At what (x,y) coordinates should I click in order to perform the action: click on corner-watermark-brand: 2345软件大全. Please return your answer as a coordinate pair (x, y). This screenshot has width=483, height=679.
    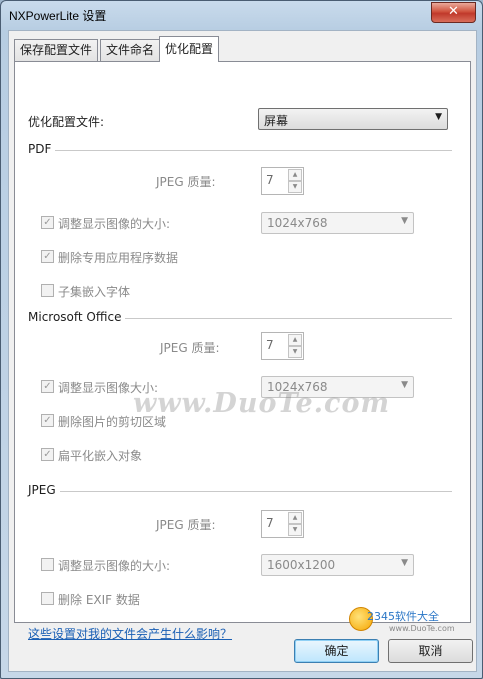
    Looking at the image, I should click on (403, 616).